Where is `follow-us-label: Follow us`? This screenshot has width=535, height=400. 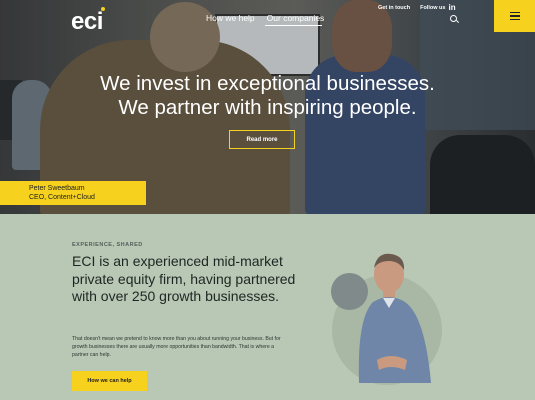 follow-us-label: Follow us is located at coordinates (433, 7).